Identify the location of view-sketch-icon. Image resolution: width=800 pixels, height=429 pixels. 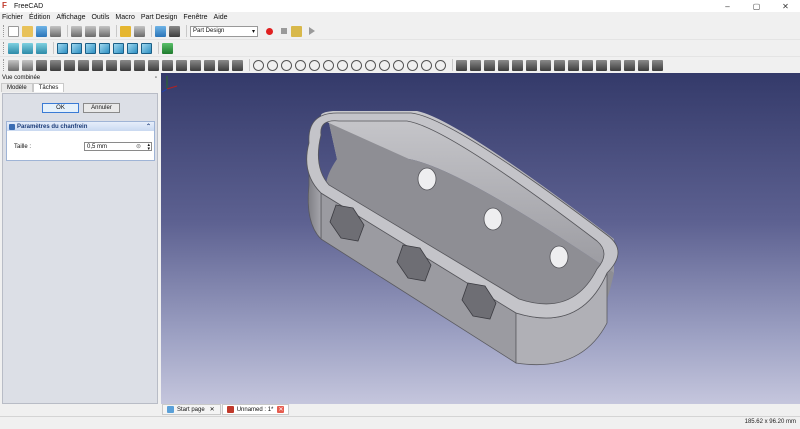
(657, 65).